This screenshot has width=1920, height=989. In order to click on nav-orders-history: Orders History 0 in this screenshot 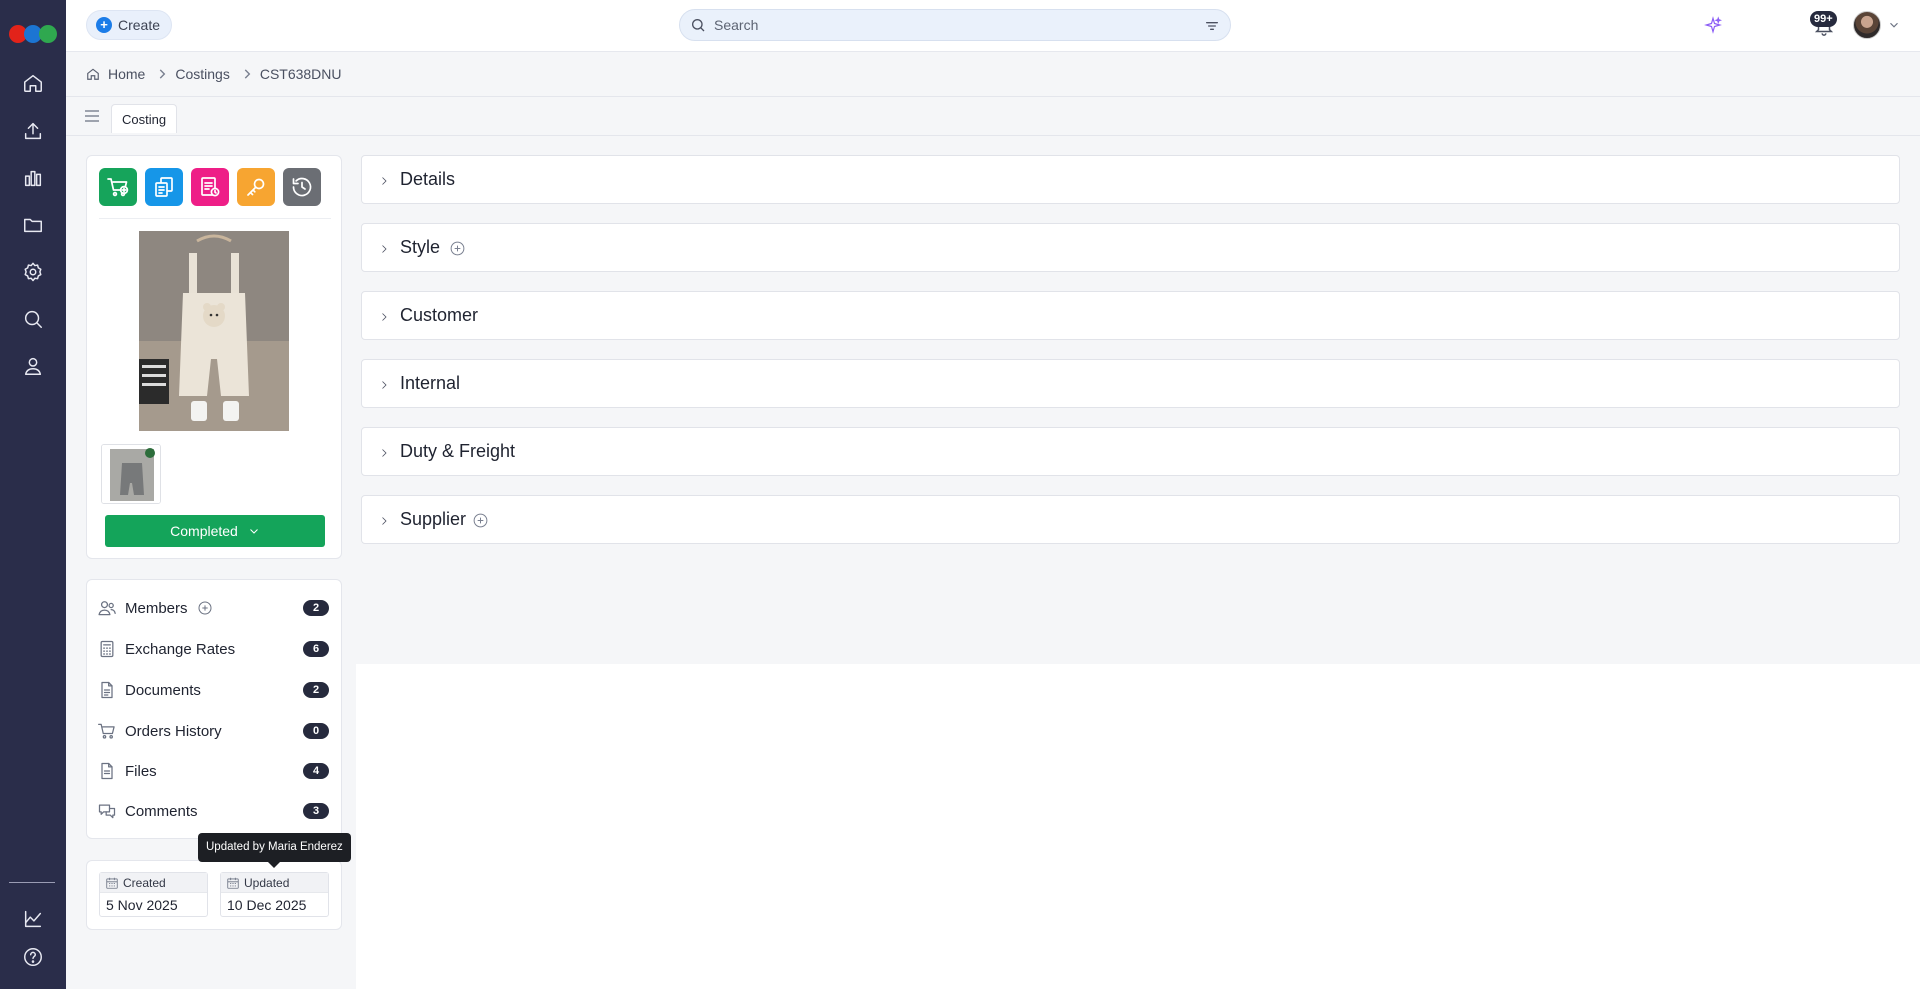, I will do `click(214, 731)`.